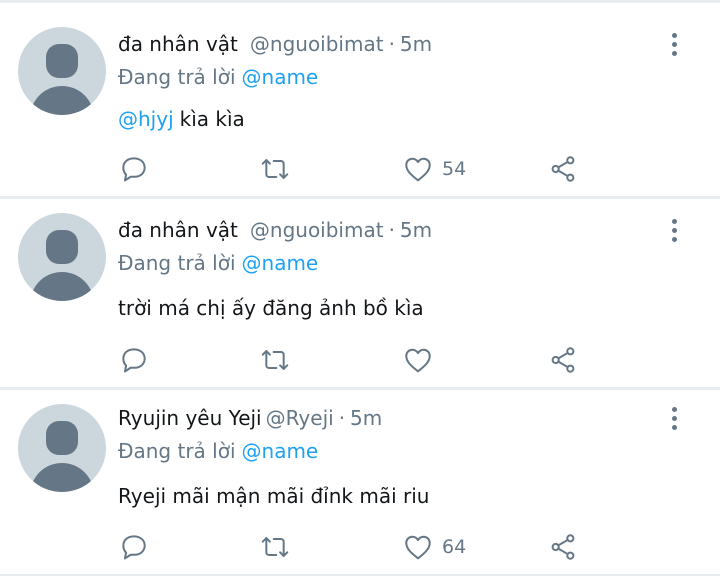  I want to click on action-bar: 64, so click(358, 547).